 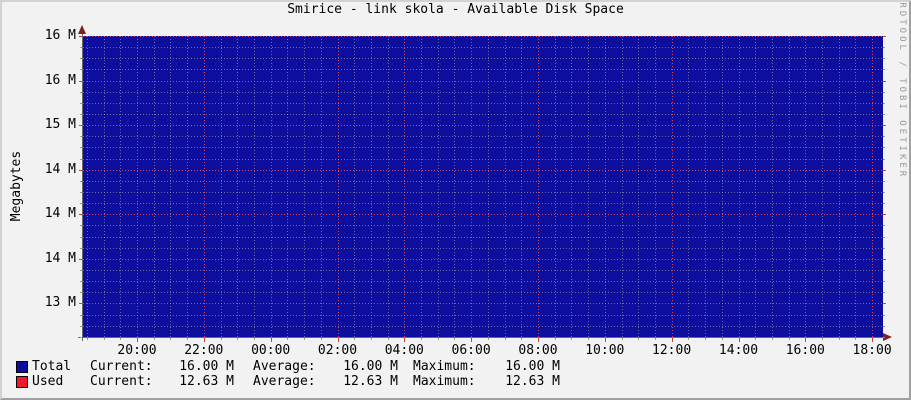 What do you see at coordinates (206, 381) in the screenshot?
I see `legend-current-value: 12.63 M` at bounding box center [206, 381].